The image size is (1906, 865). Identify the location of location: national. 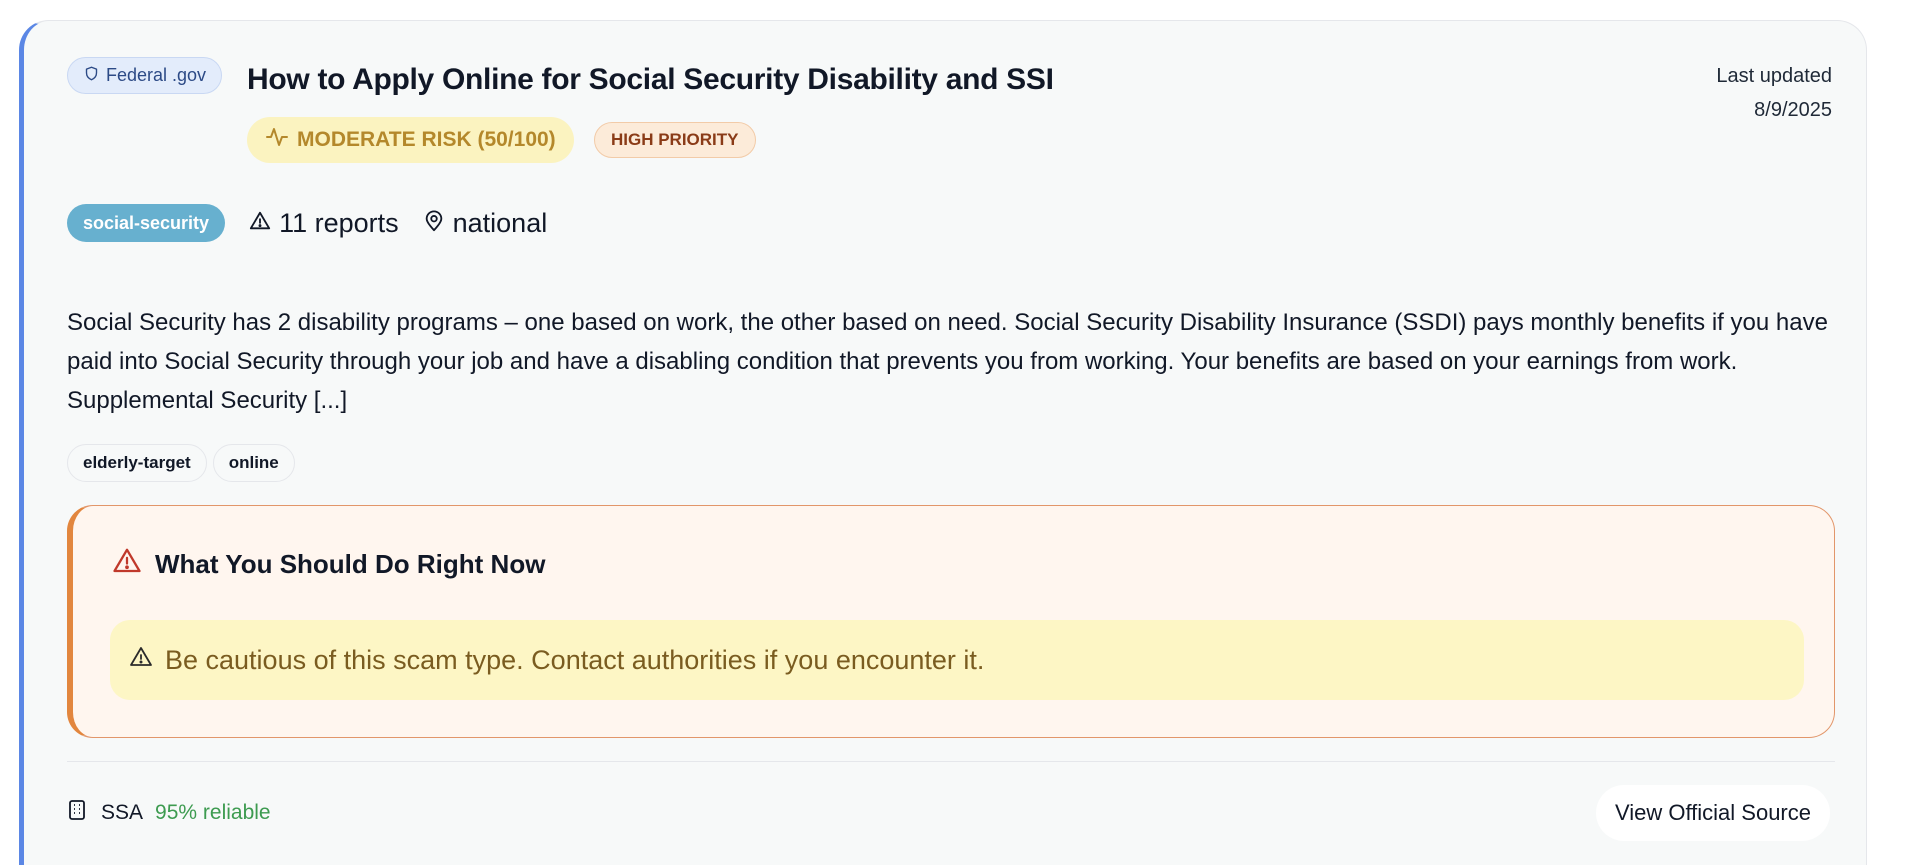
(485, 223).